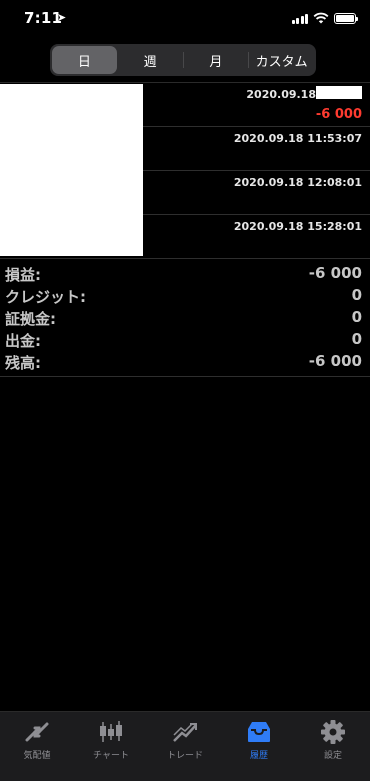 Image resolution: width=370 pixels, height=781 pixels. Describe the element at coordinates (332, 756) in the screenshot. I see `tab-label: 設定` at that location.